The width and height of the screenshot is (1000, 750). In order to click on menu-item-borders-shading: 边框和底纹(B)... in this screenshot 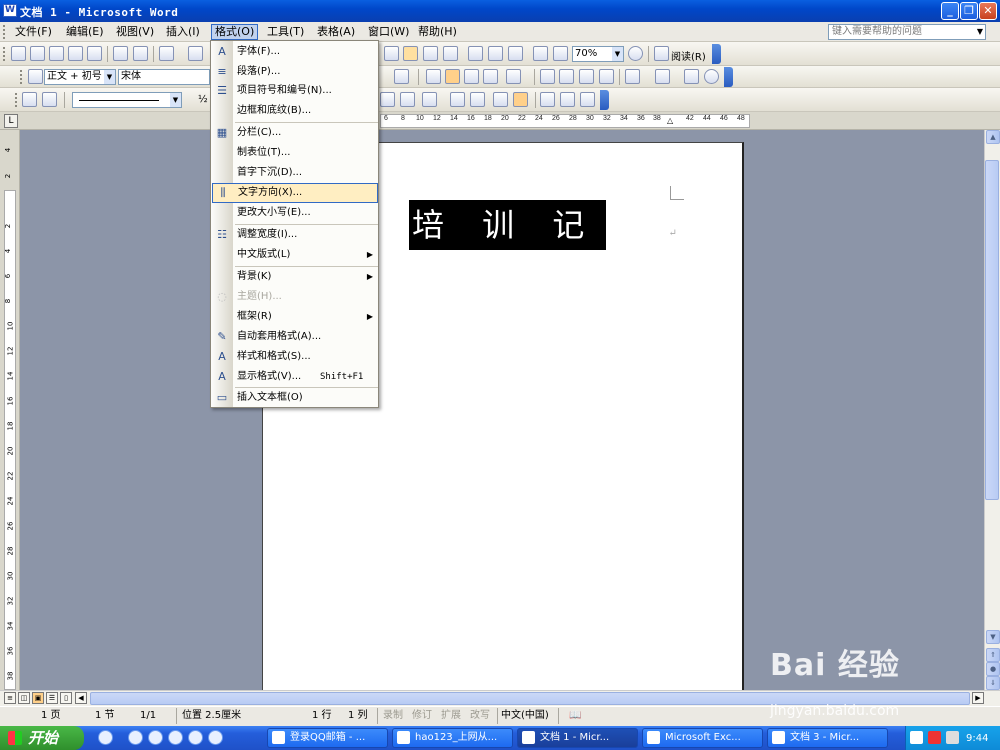, I will do `click(295, 111)`.